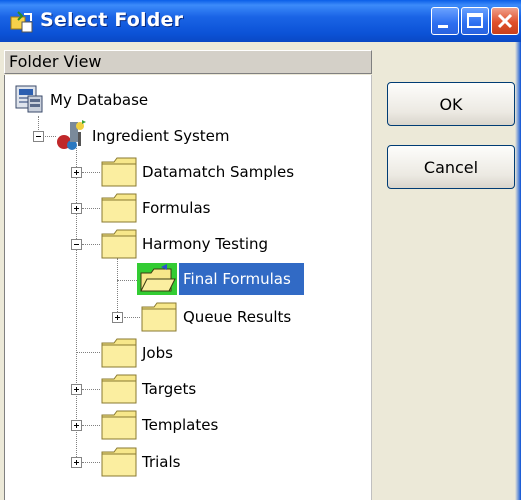  Describe the element at coordinates (237, 317) in the screenshot. I see `tree-item-label: Queue Results` at that location.